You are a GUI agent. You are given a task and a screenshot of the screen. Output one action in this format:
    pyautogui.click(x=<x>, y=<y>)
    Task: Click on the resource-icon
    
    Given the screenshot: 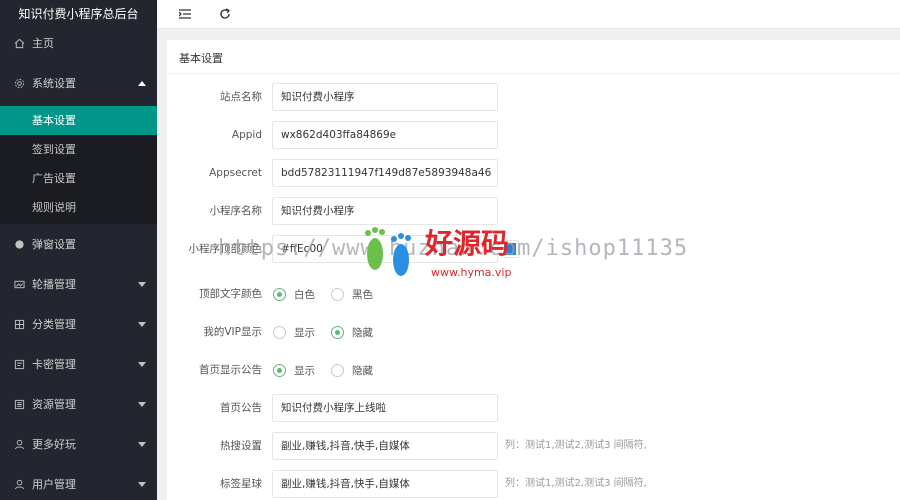 What is the action you would take?
    pyautogui.click(x=19, y=404)
    